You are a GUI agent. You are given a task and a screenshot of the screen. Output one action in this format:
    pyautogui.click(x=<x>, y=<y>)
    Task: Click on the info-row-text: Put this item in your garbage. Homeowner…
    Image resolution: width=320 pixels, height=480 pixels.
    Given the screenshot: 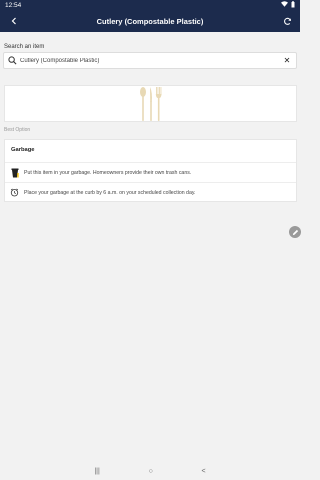 What is the action you would take?
    pyautogui.click(x=108, y=172)
    